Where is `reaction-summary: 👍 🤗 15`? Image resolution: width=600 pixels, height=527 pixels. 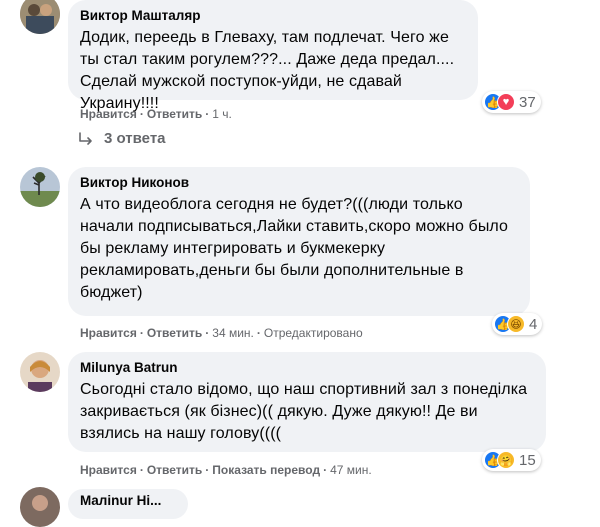 reaction-summary: 👍 🤗 15 is located at coordinates (511, 460).